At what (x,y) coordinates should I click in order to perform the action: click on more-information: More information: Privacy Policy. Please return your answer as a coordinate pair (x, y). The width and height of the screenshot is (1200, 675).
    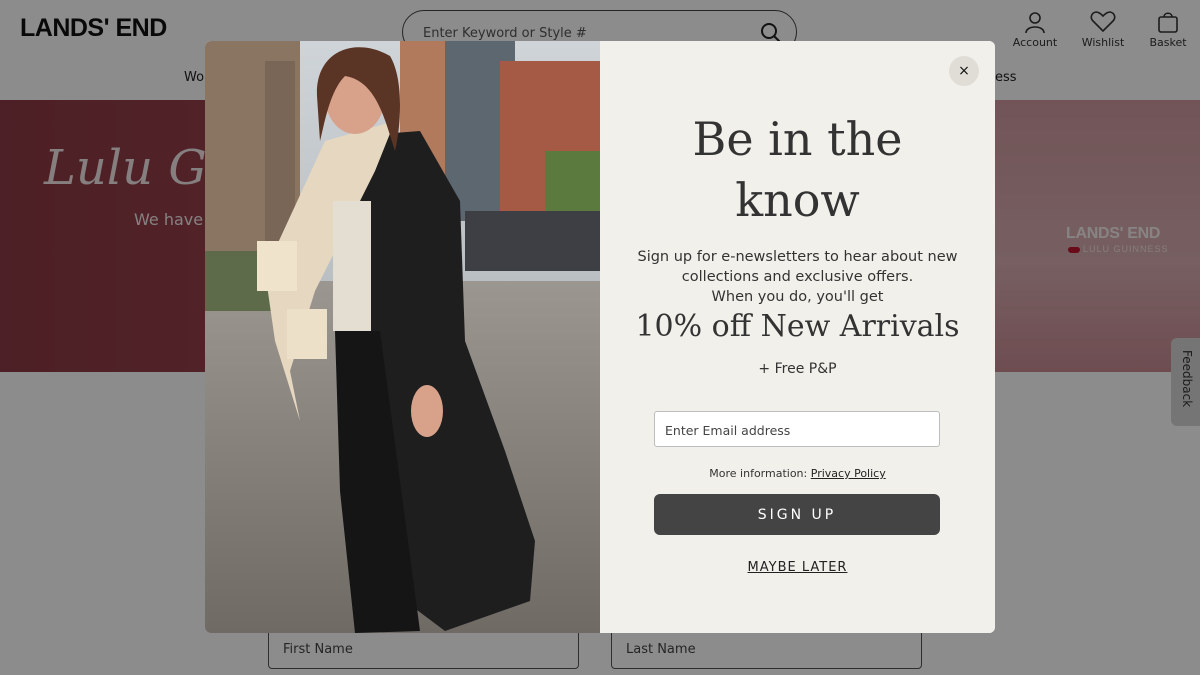
    Looking at the image, I should click on (797, 473).